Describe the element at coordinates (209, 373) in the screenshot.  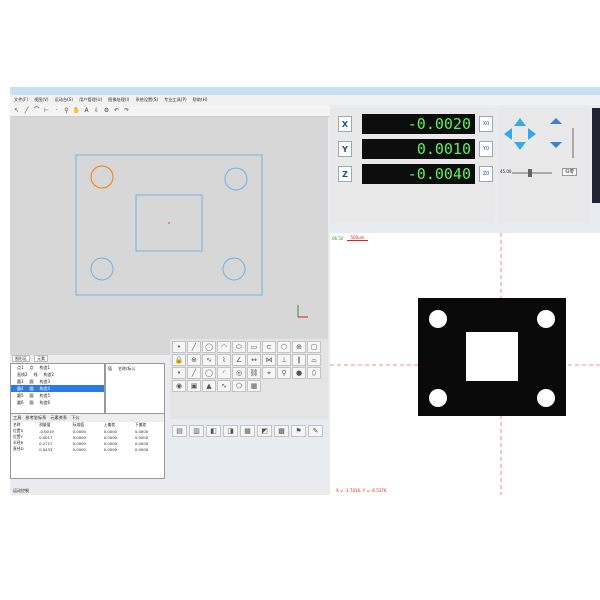
I see `edge-circle-tool-icon: ◯` at that location.